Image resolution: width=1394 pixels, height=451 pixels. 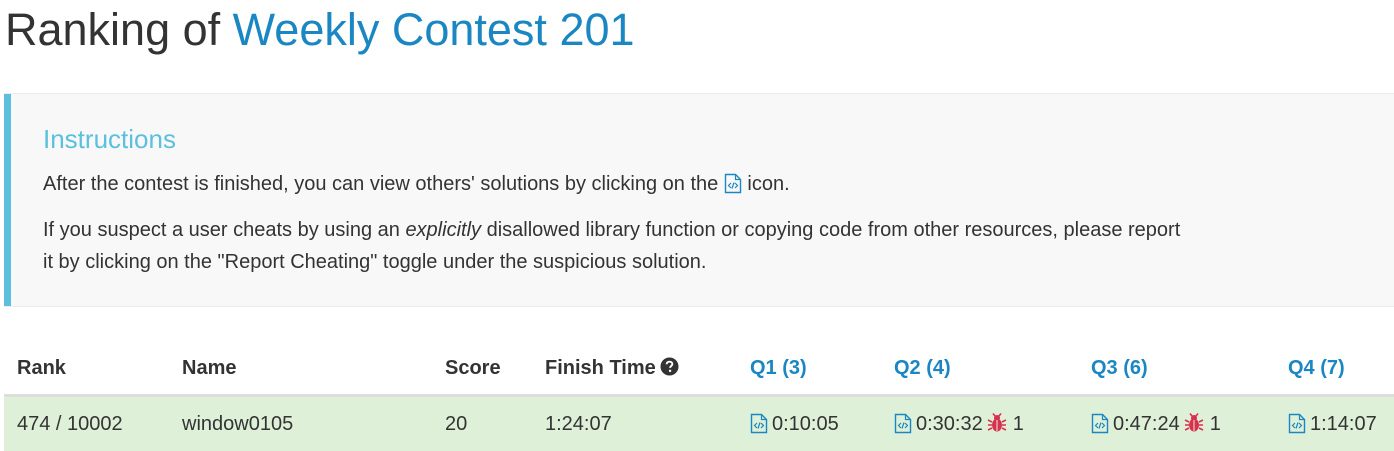 I want to click on question-circle-icon, so click(x=669, y=366).